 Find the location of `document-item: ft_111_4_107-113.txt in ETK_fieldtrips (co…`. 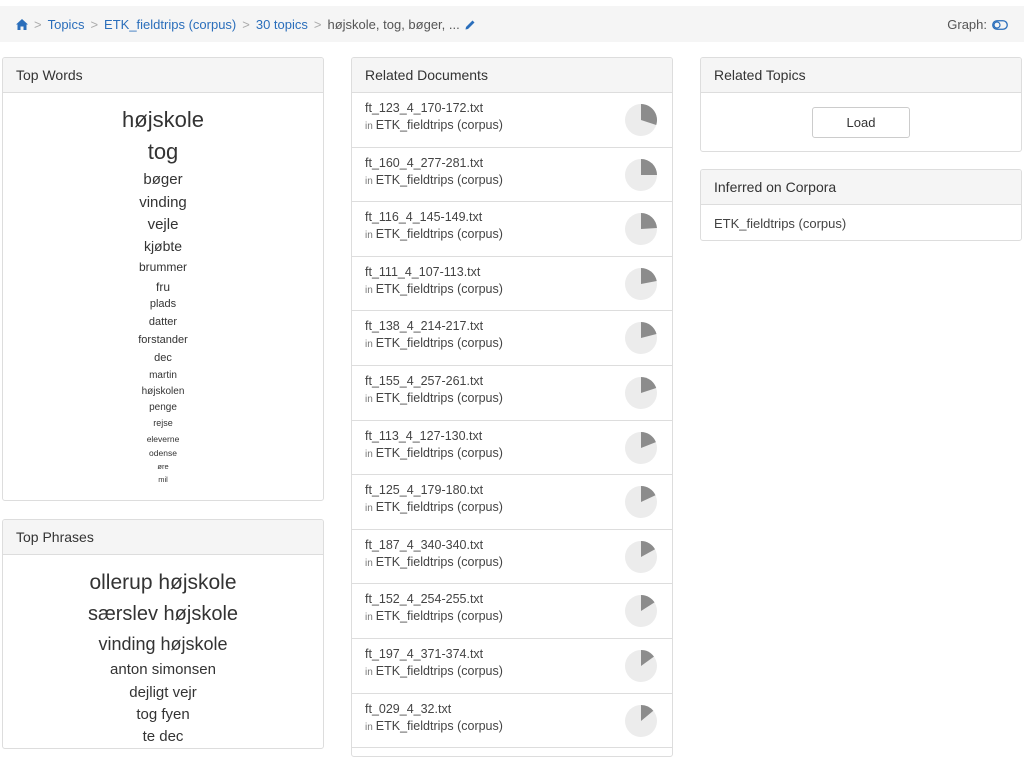

document-item: ft_111_4_107-113.txt in ETK_fieldtrips (co… is located at coordinates (512, 284).